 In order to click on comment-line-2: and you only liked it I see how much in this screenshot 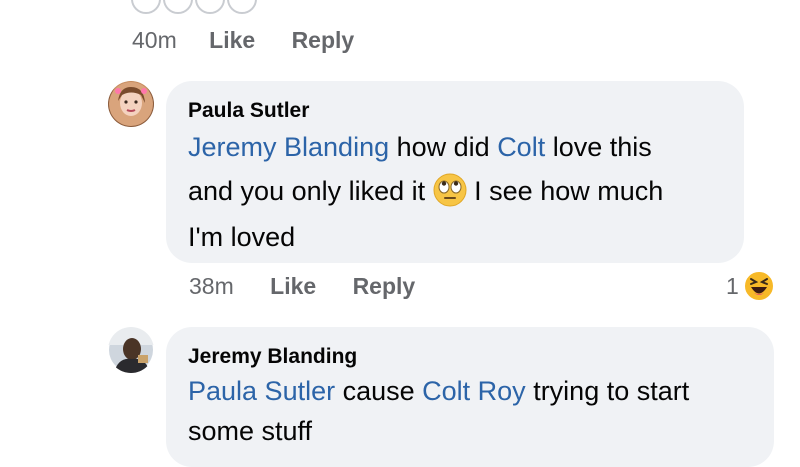, I will do `click(468, 192)`.